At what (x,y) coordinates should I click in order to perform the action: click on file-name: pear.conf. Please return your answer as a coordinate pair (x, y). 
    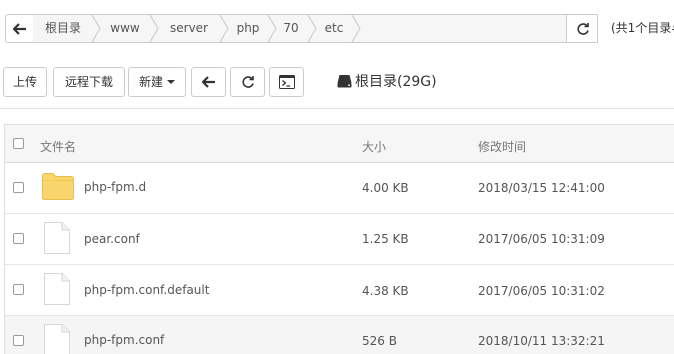
    Looking at the image, I should click on (112, 239).